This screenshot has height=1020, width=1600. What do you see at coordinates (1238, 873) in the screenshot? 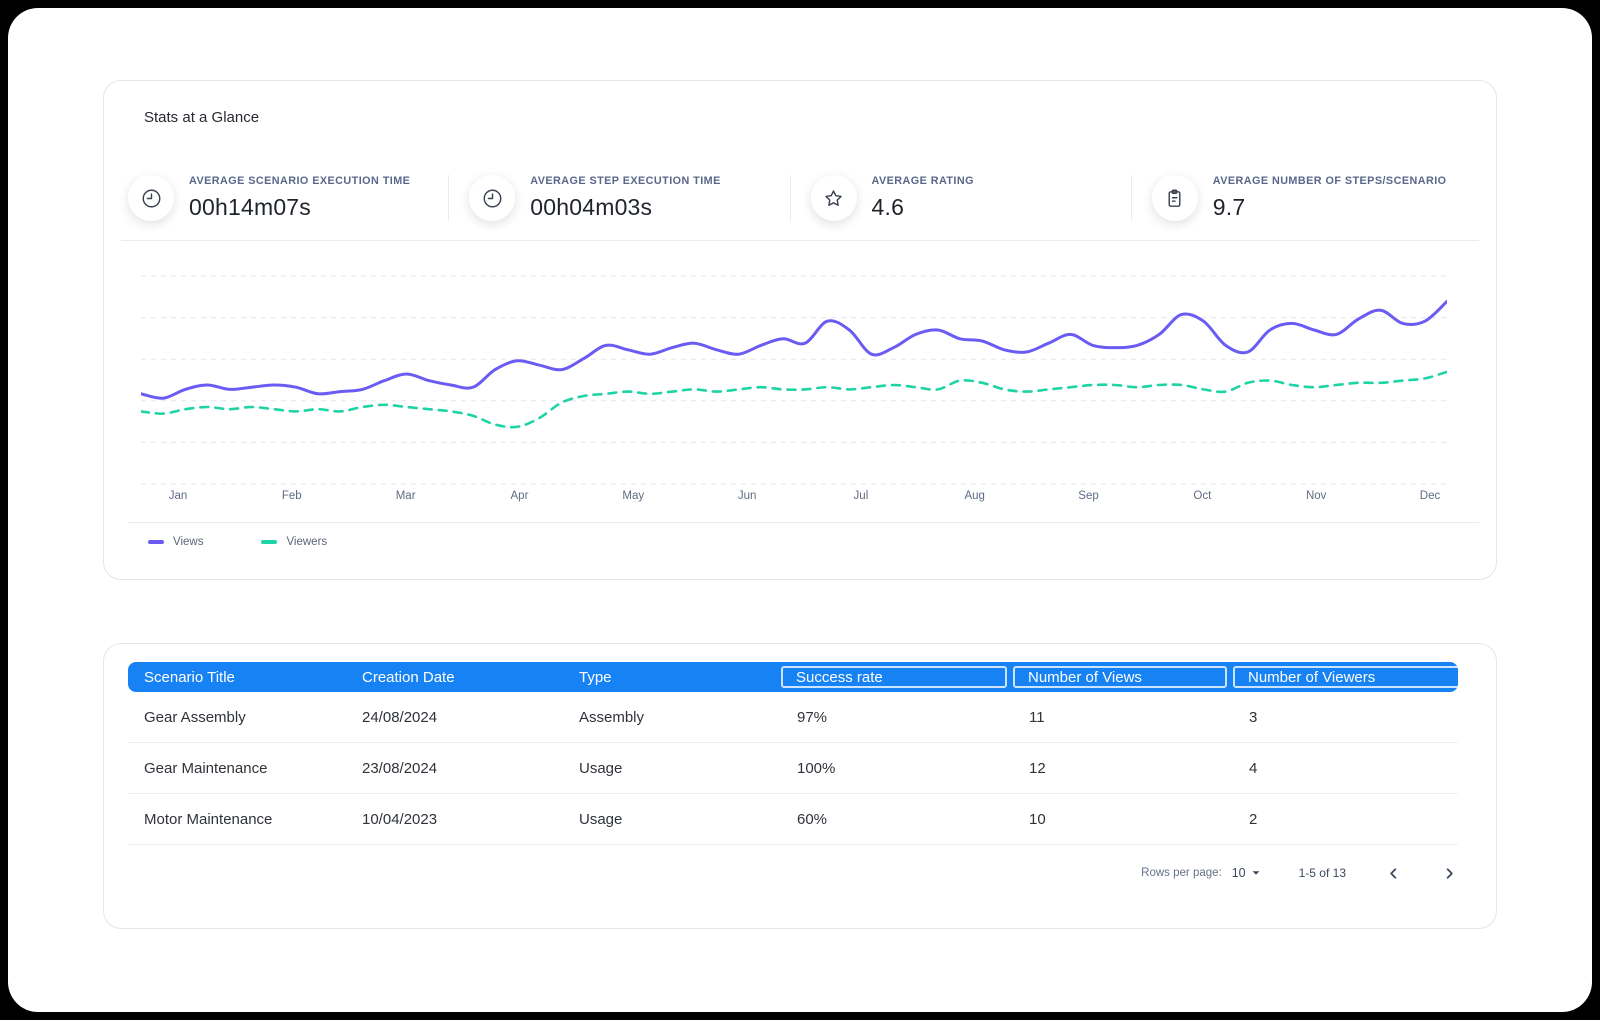
I see `rows-per-page-value: 10` at bounding box center [1238, 873].